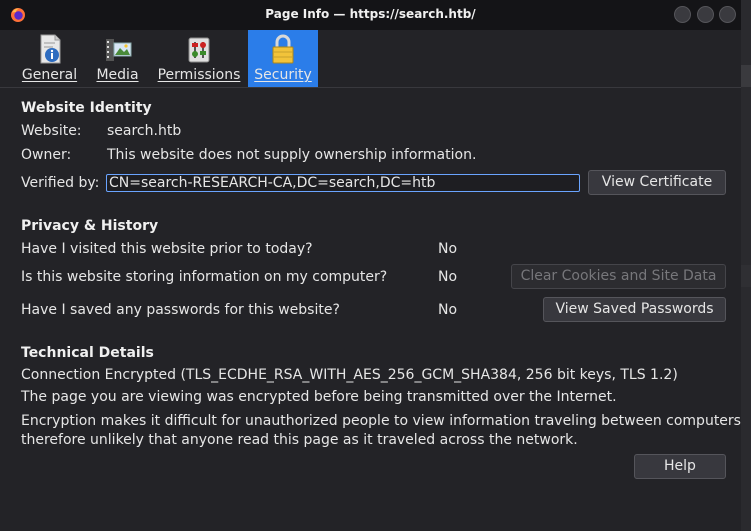  I want to click on tab-security: Security, so click(283, 58).